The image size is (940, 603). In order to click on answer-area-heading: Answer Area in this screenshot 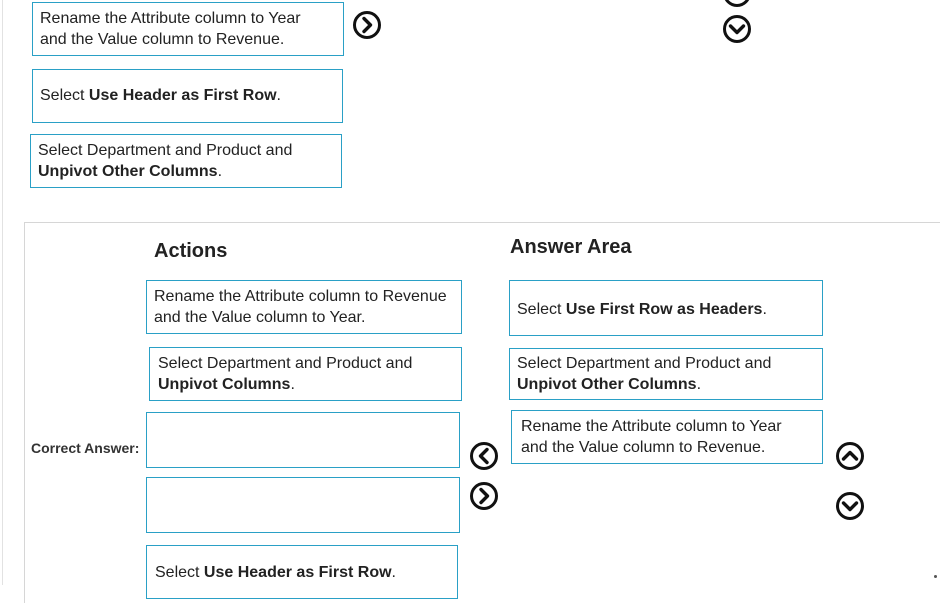, I will do `click(571, 247)`.